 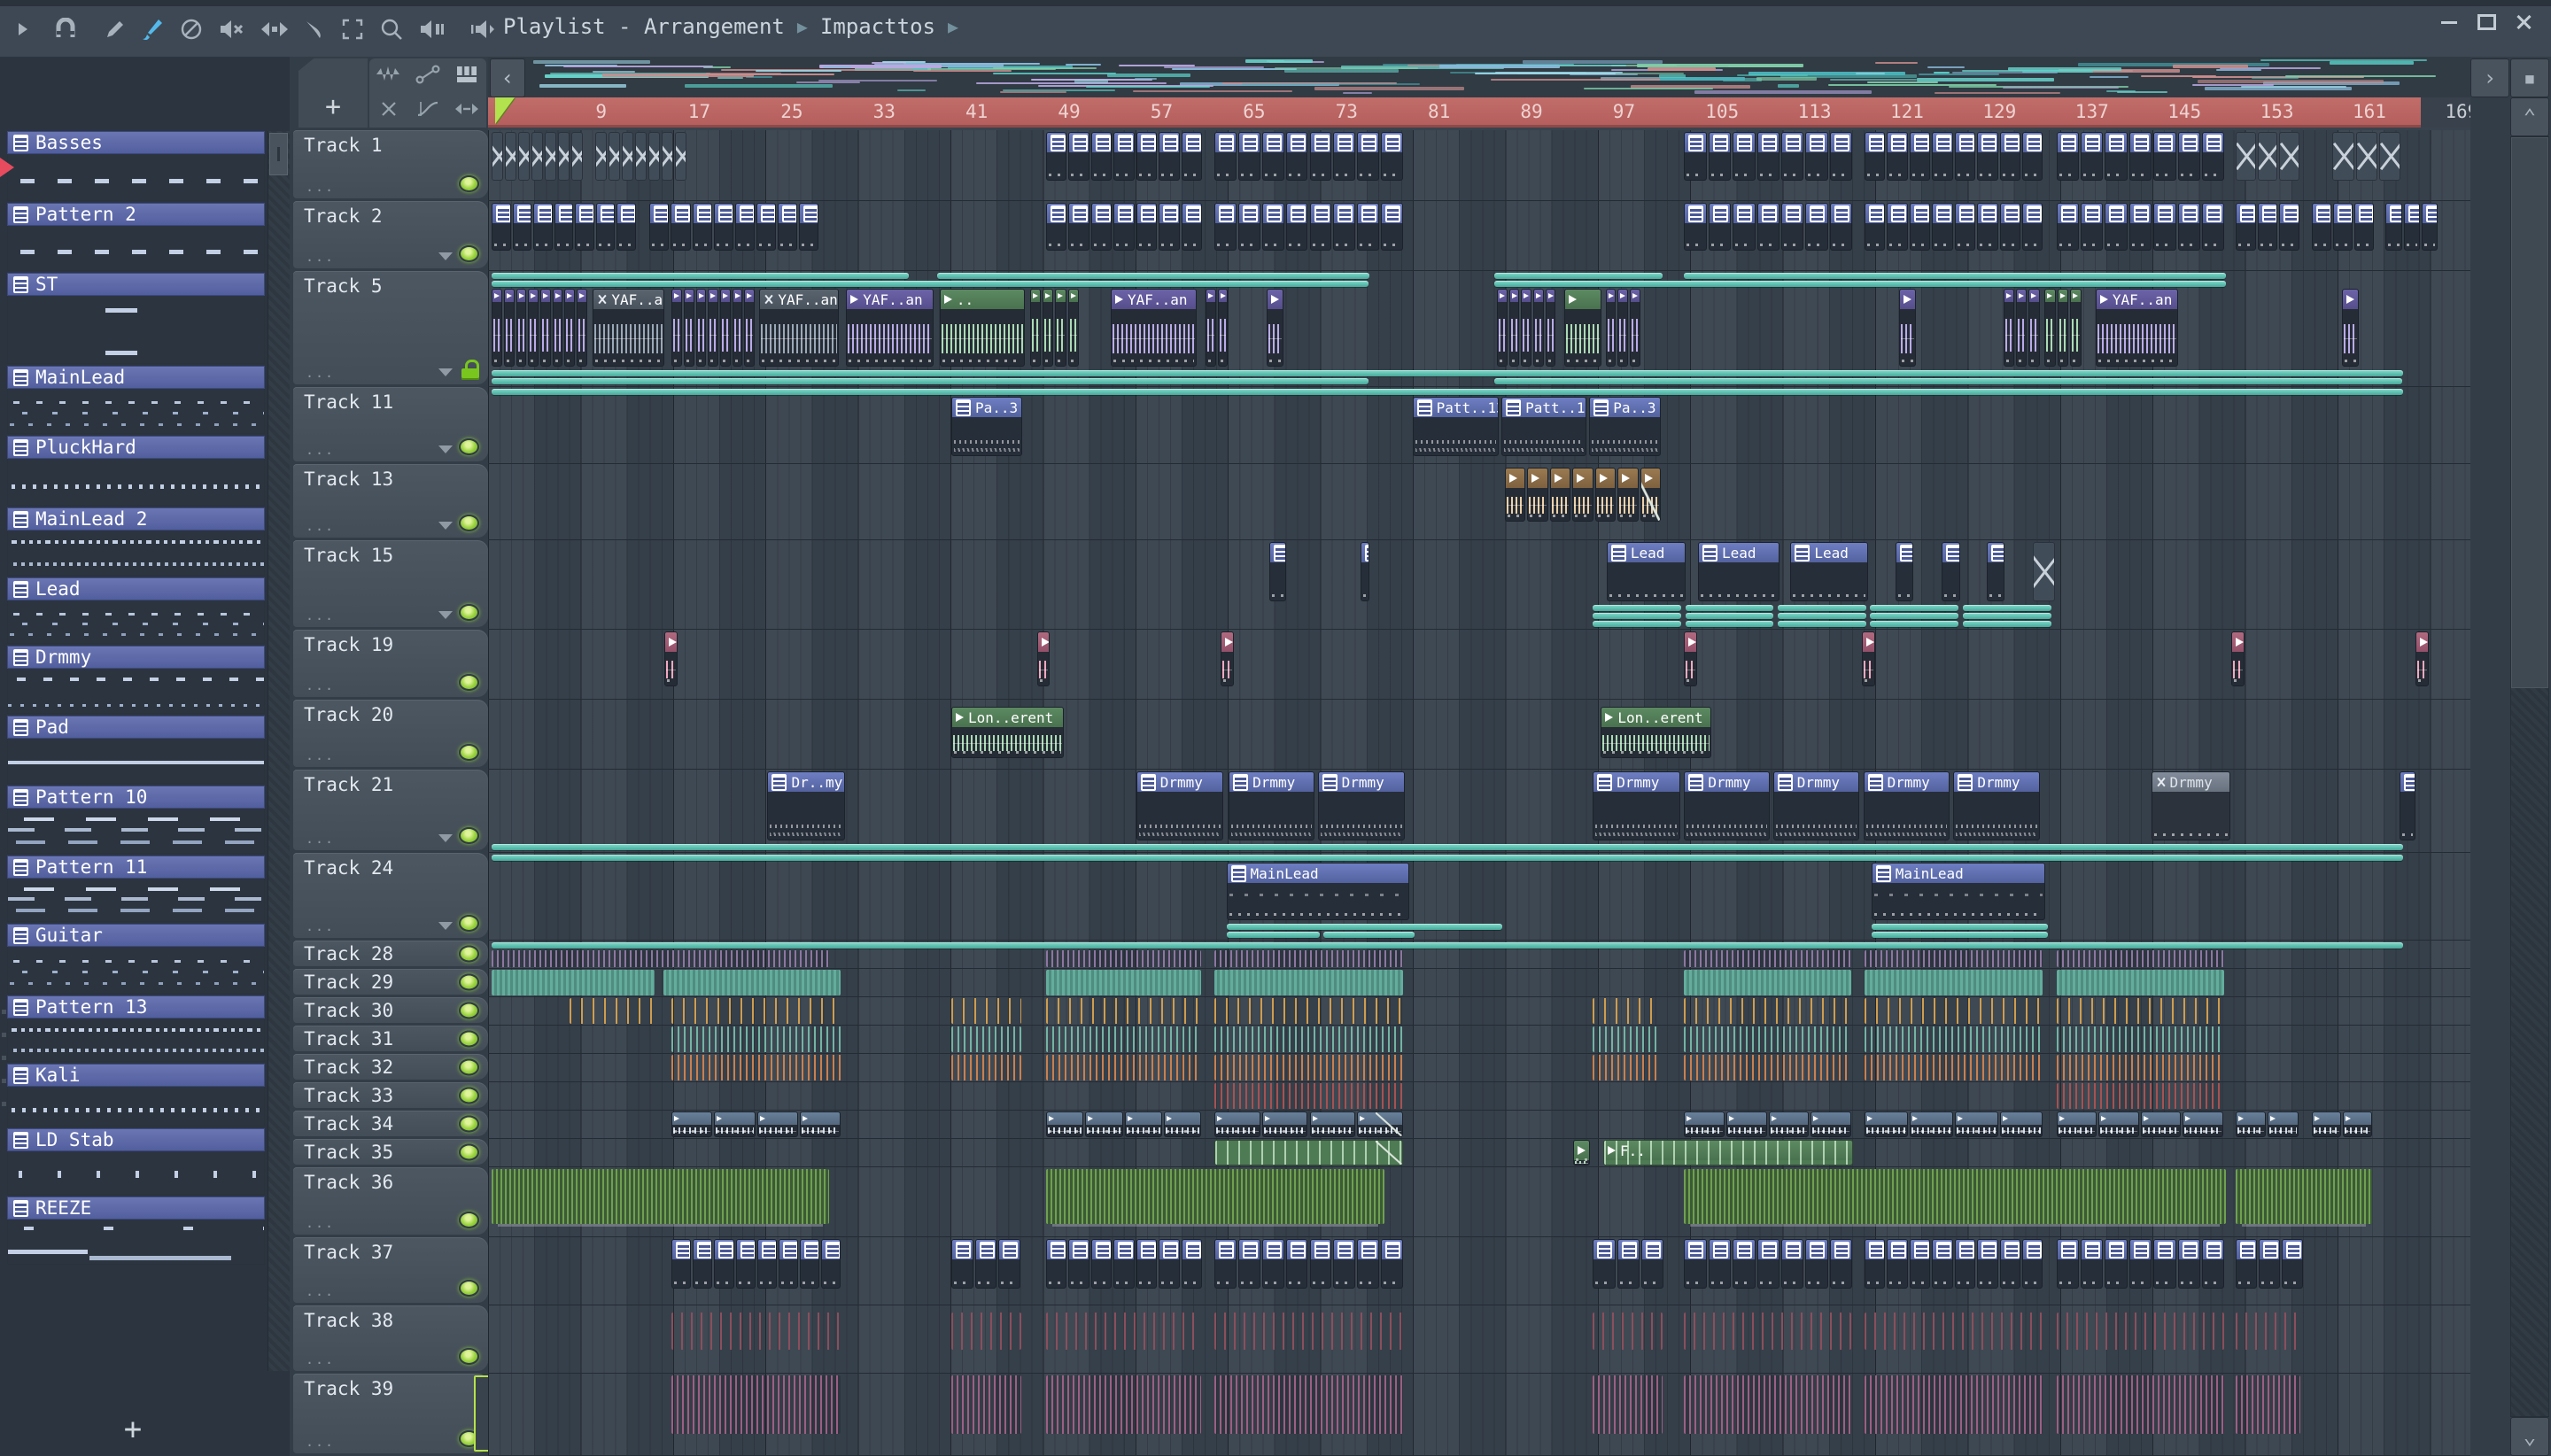 I want to click on pattern-item-pattern-10: Pattern 10, so click(x=136, y=820).